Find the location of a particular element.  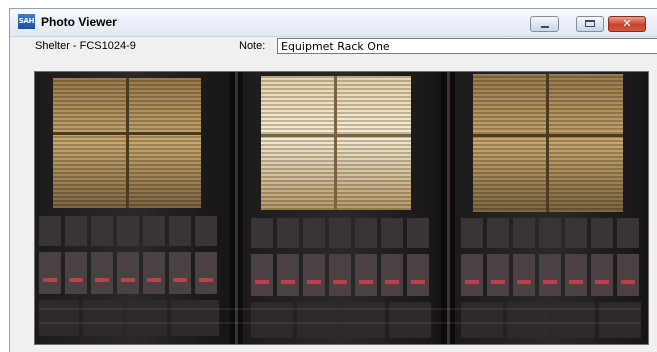

shelter-label: Shelter - FCS1024-9 is located at coordinates (85, 46).